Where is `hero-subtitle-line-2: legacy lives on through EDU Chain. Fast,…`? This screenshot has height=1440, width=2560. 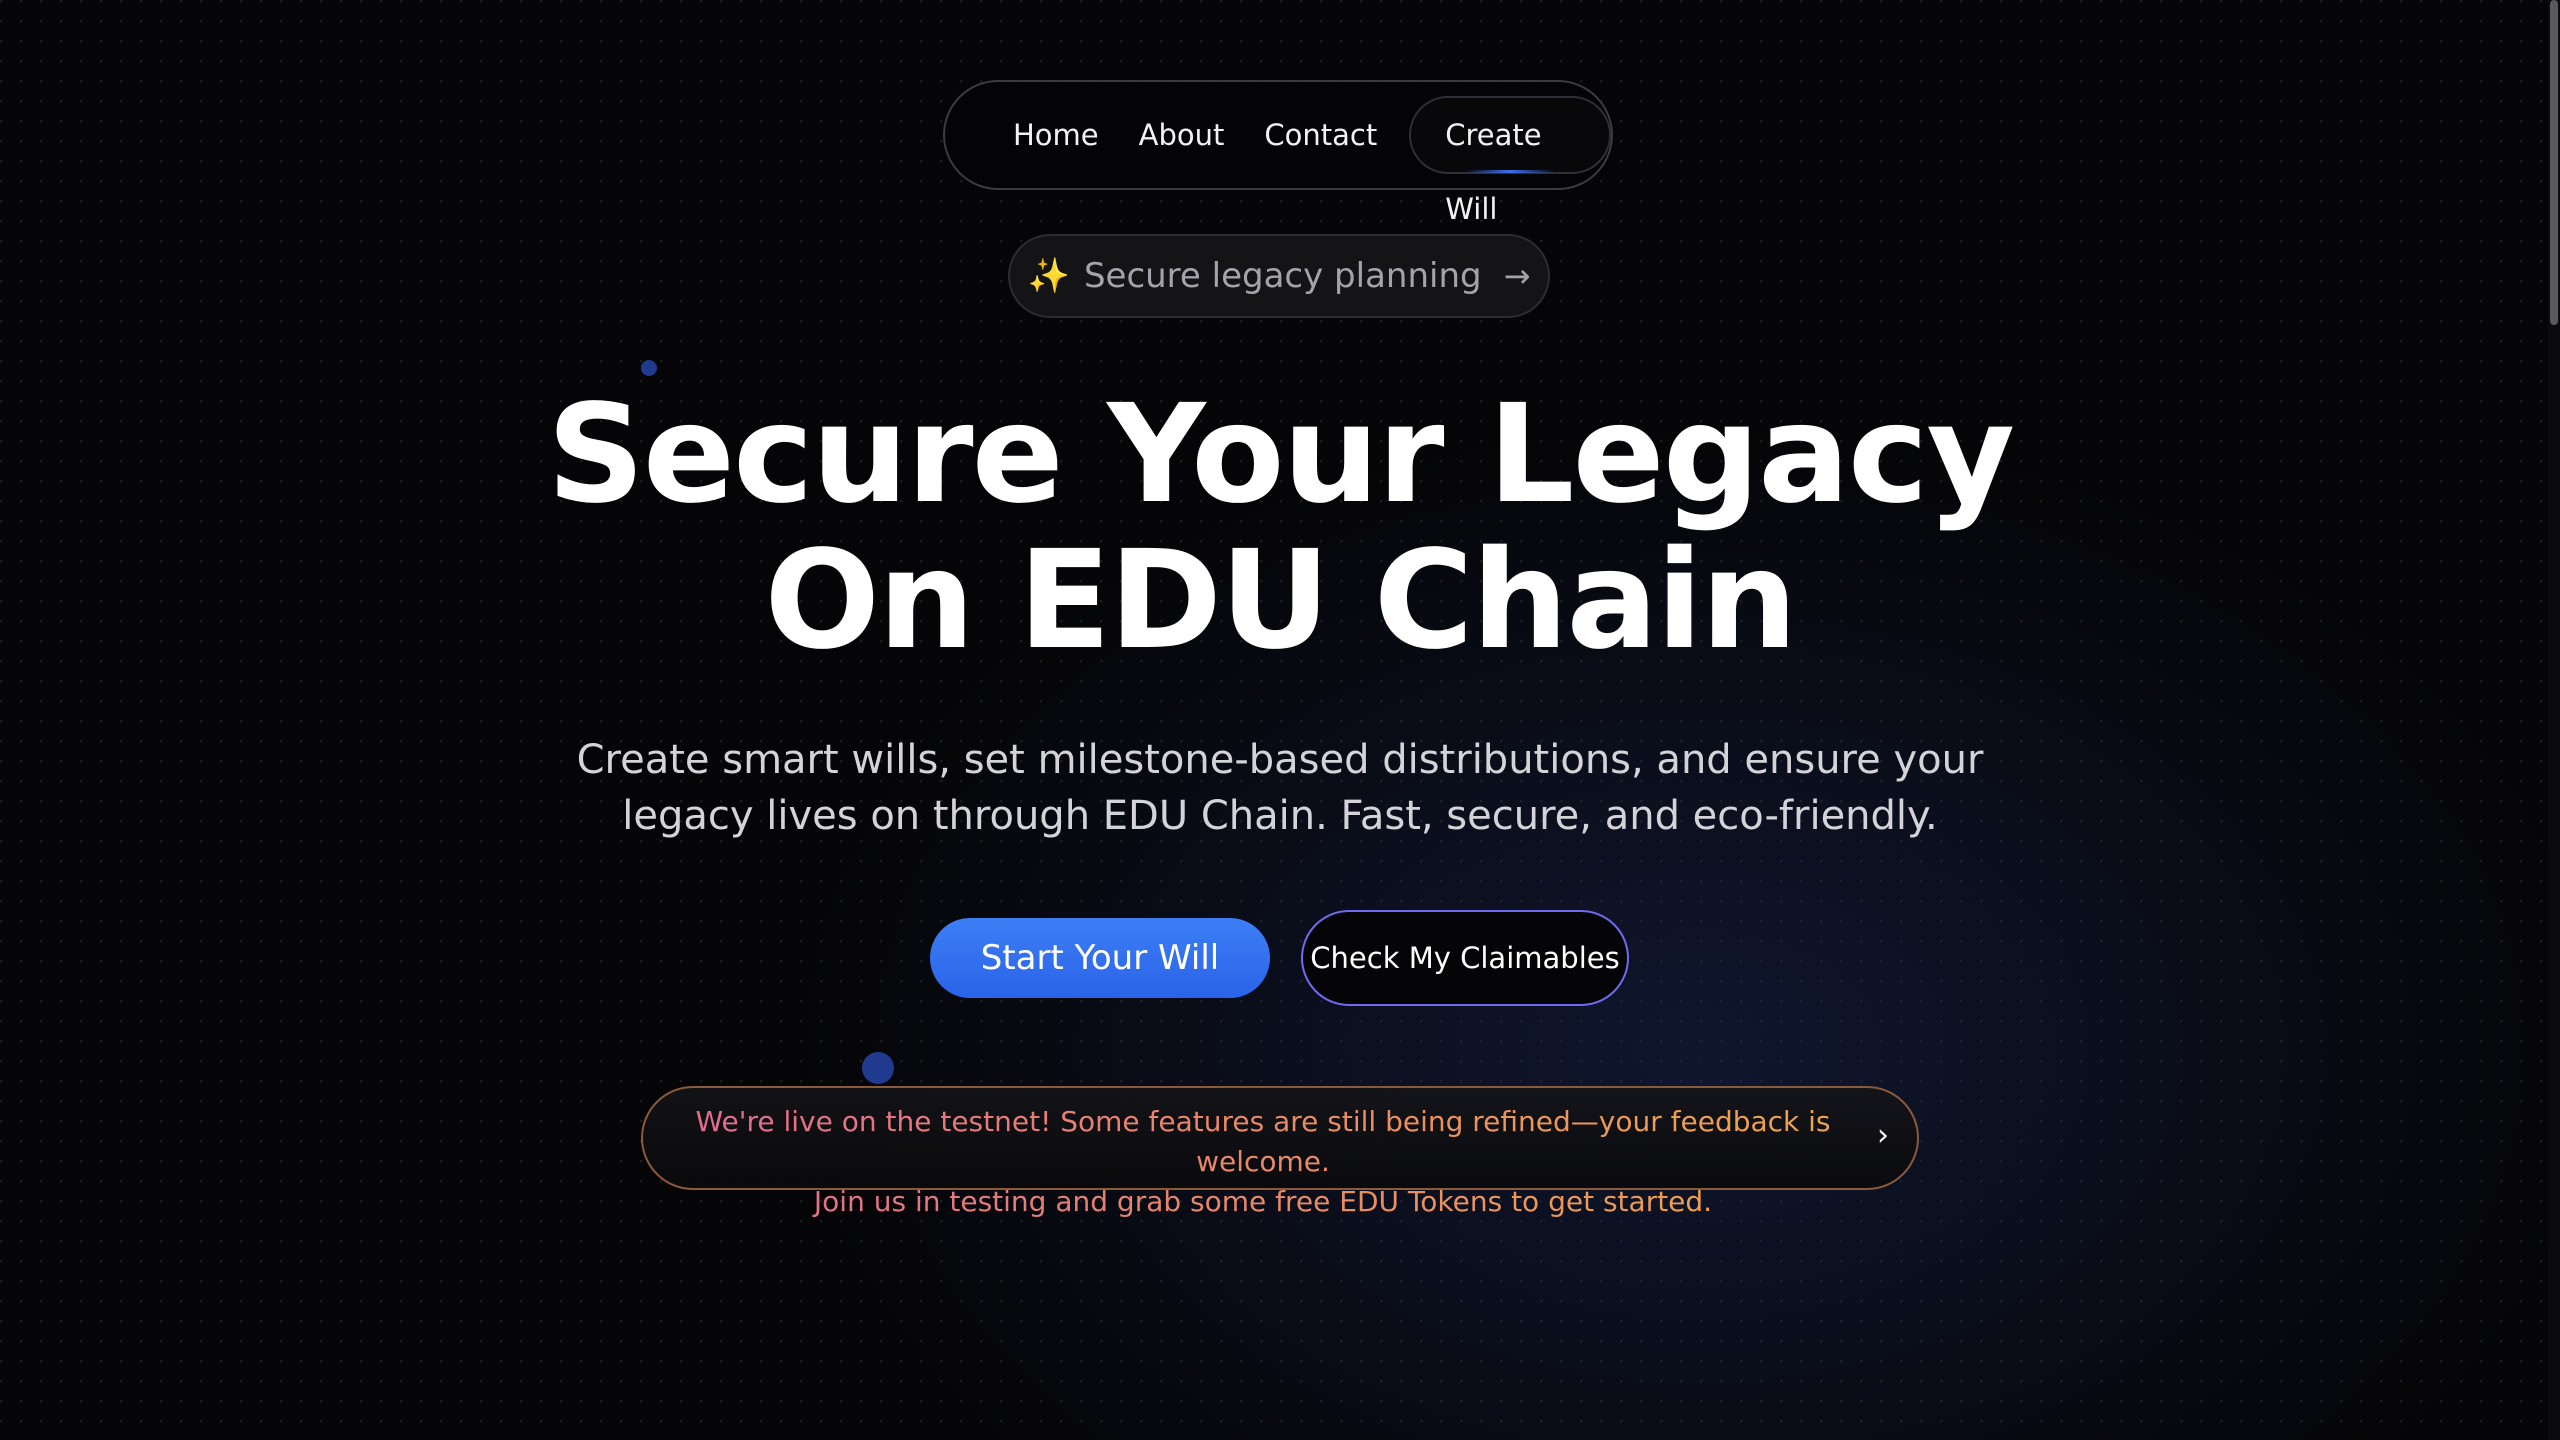
hero-subtitle-line-2: legacy lives on through EDU Chain. Fast,… is located at coordinates (1280, 816).